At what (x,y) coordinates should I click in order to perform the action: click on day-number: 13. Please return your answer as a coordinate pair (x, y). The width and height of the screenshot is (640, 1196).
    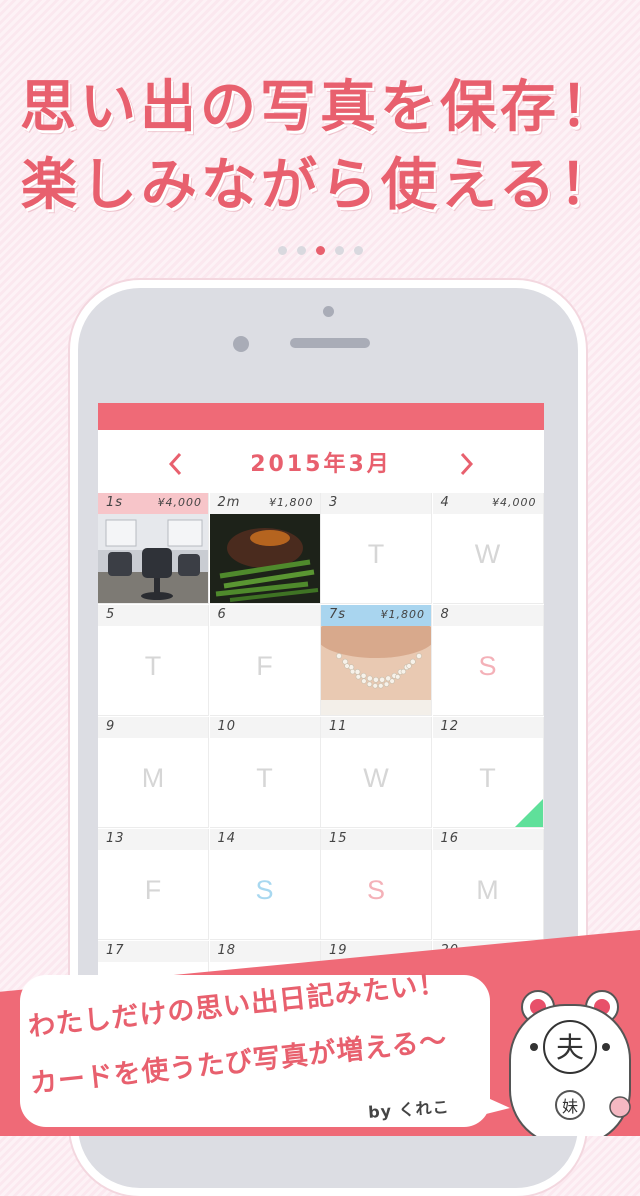
    Looking at the image, I should click on (115, 838).